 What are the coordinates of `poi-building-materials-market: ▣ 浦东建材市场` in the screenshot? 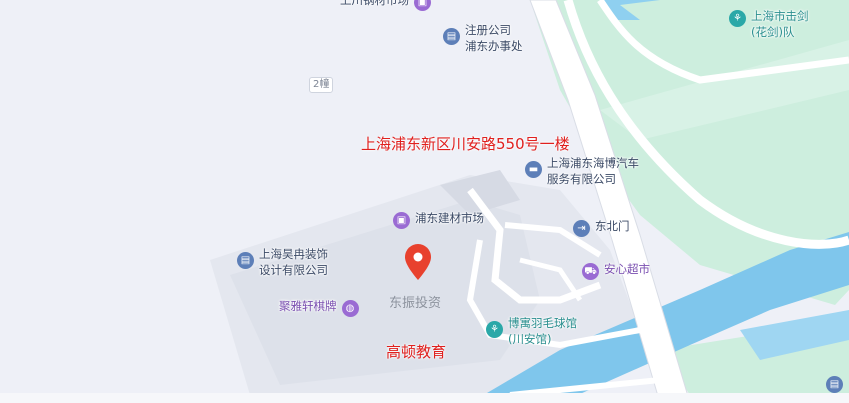 It's located at (438, 219).